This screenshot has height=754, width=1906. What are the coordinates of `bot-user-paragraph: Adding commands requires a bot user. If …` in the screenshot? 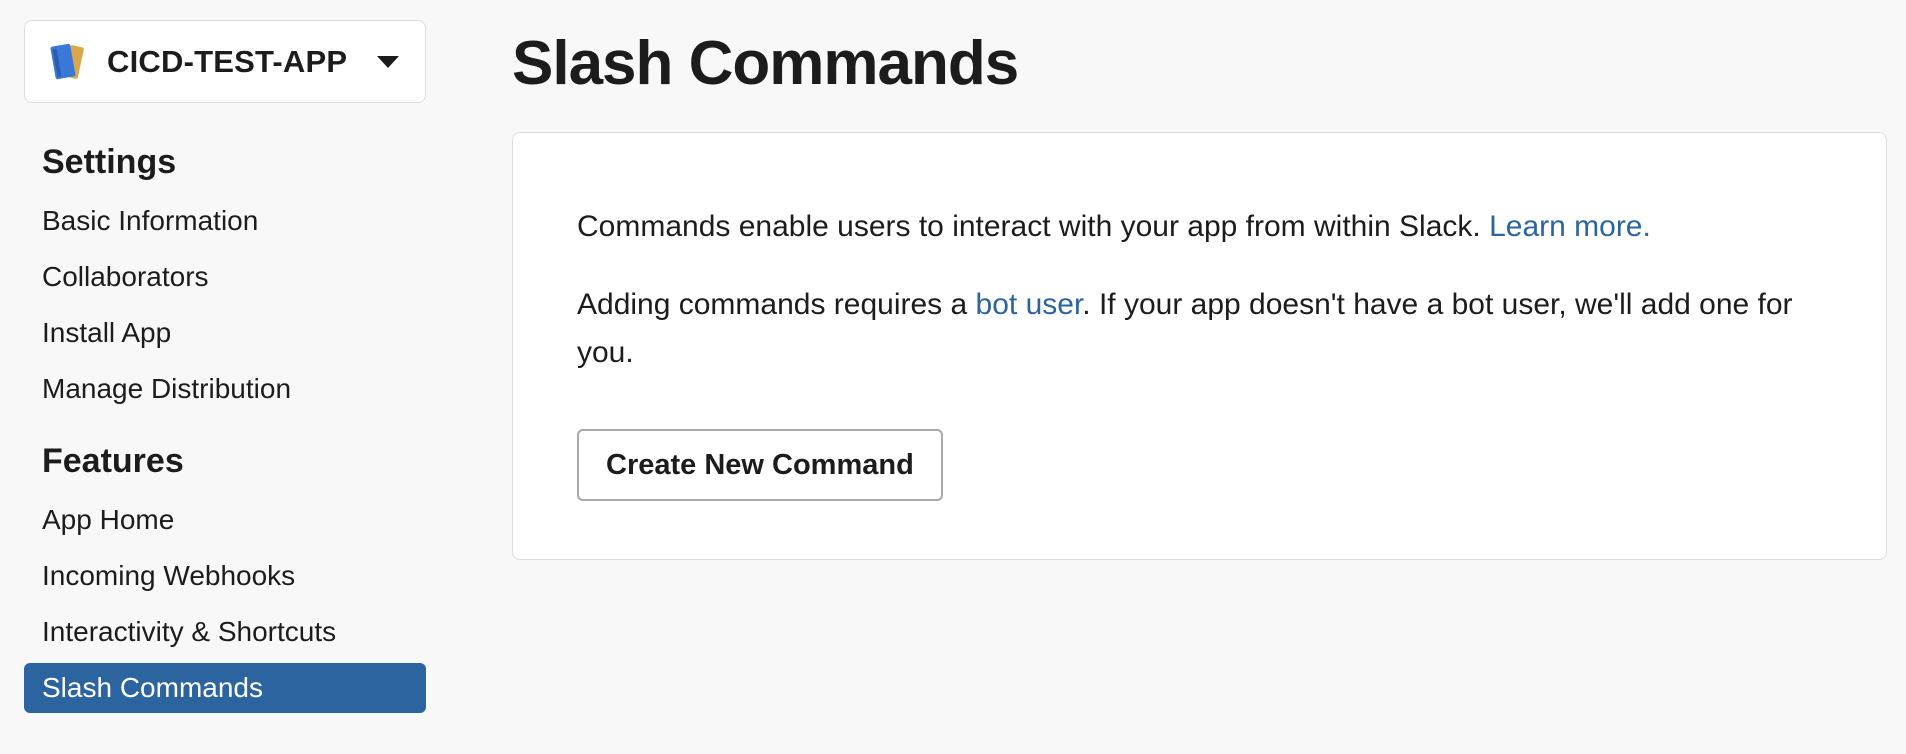 It's located at (1199, 329).